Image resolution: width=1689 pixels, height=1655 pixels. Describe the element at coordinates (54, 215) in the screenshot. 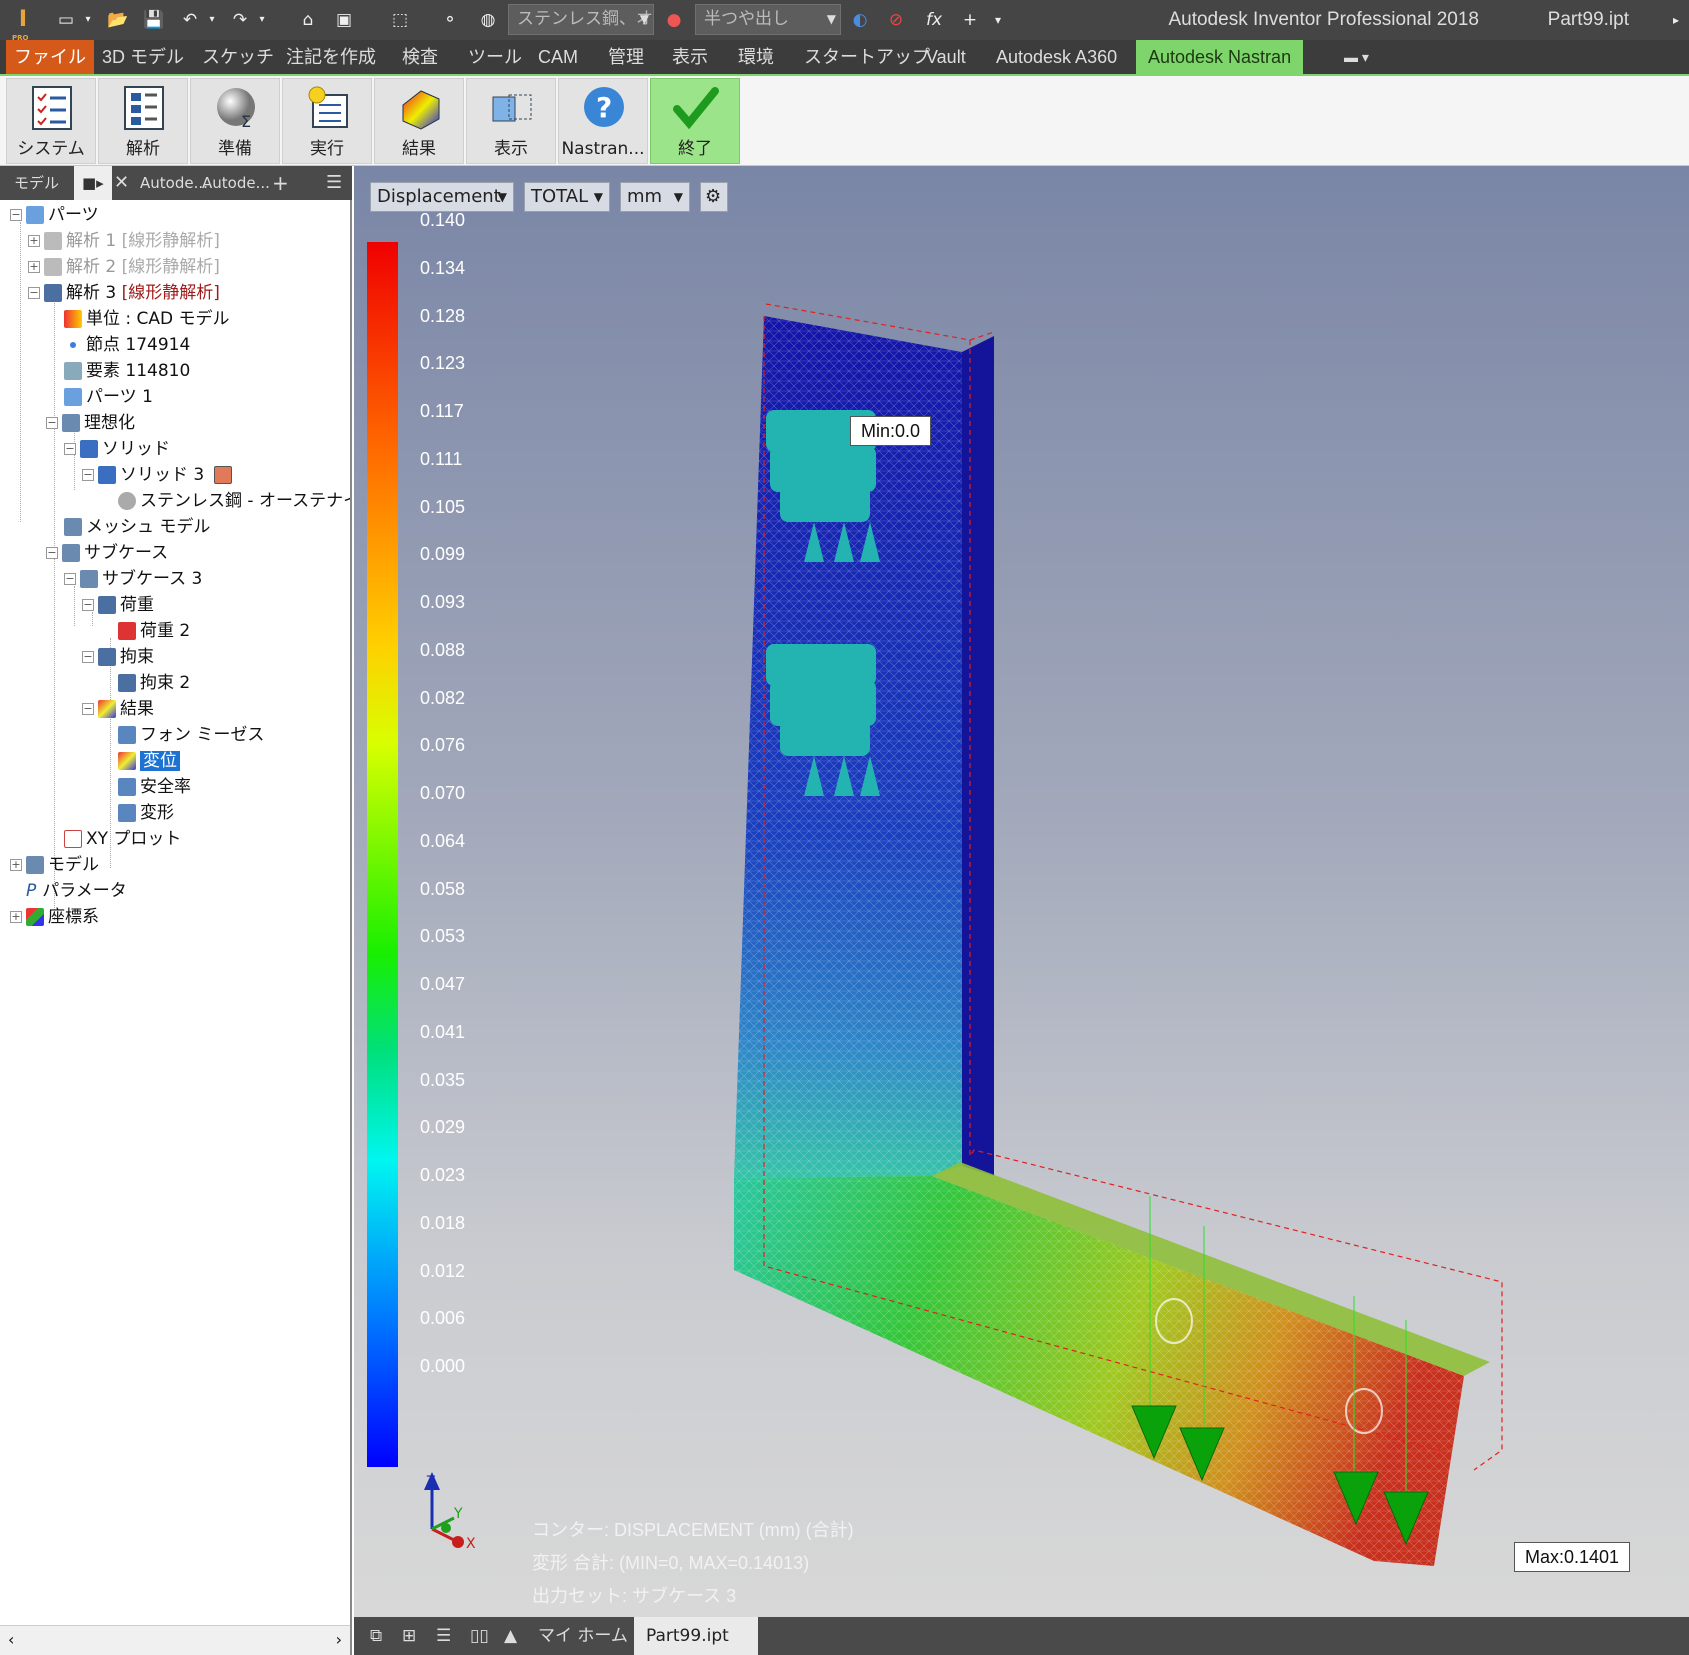

I see `tree-node-parts: − パーツ` at that location.